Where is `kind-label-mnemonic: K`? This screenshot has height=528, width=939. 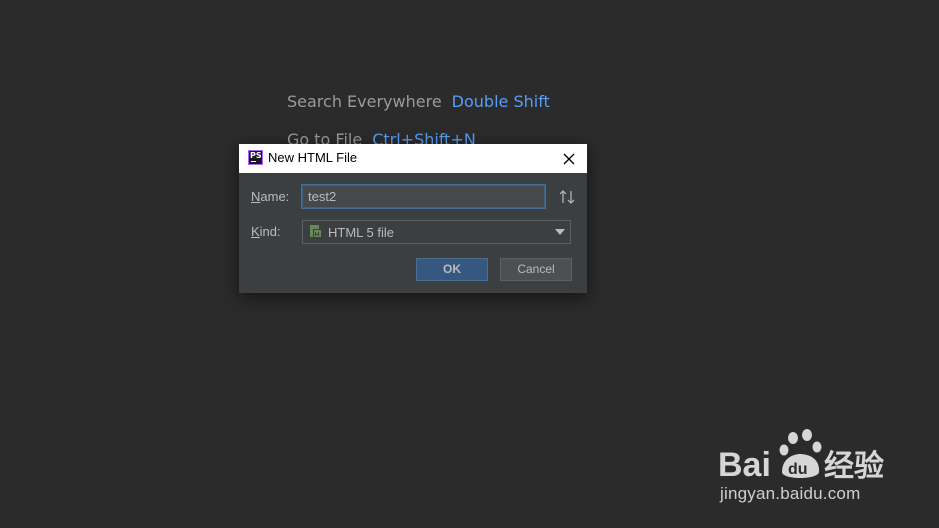 kind-label-mnemonic: K is located at coordinates (255, 231).